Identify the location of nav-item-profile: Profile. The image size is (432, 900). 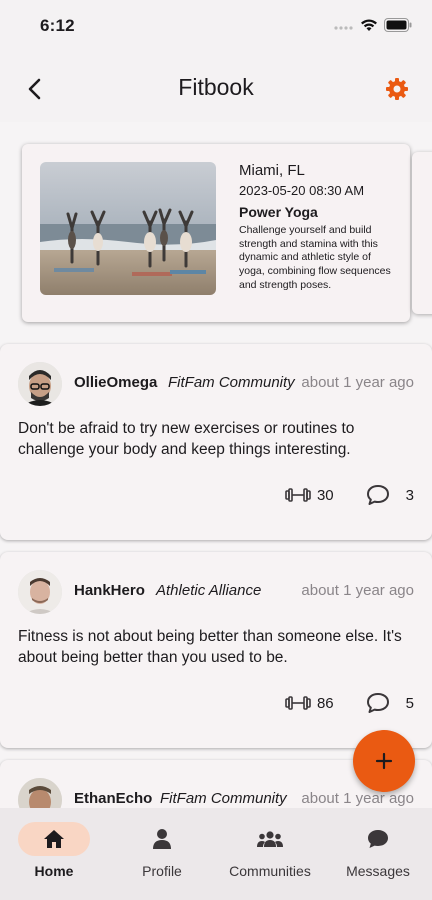
(162, 857).